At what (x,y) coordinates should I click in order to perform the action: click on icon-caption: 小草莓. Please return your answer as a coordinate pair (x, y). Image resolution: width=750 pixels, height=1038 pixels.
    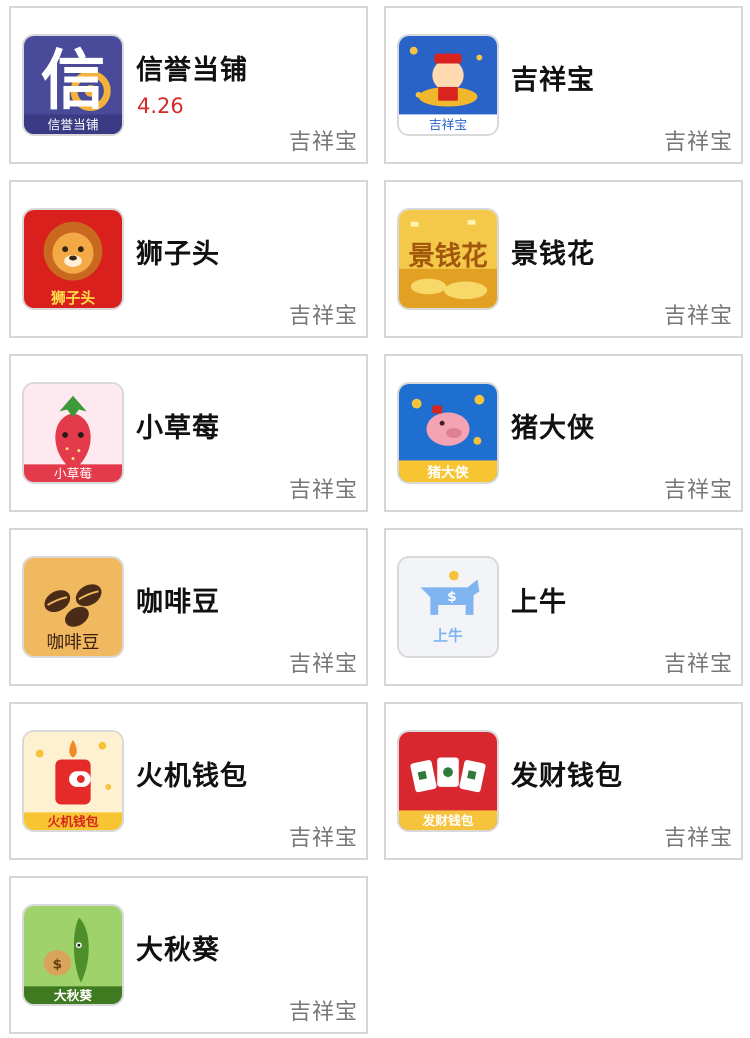
    Looking at the image, I should click on (73, 474).